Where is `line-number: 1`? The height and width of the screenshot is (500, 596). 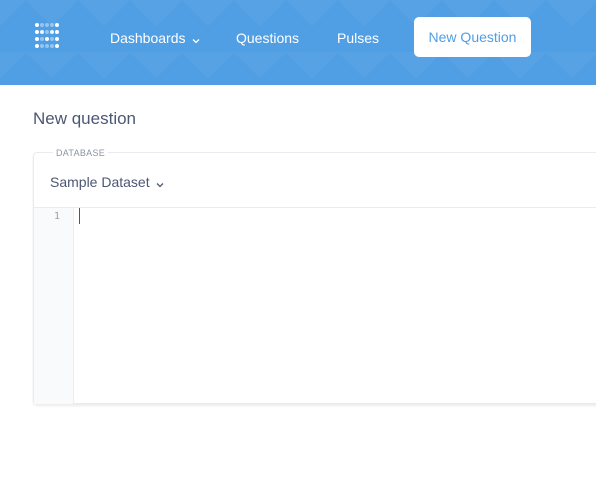 line-number: 1 is located at coordinates (57, 216).